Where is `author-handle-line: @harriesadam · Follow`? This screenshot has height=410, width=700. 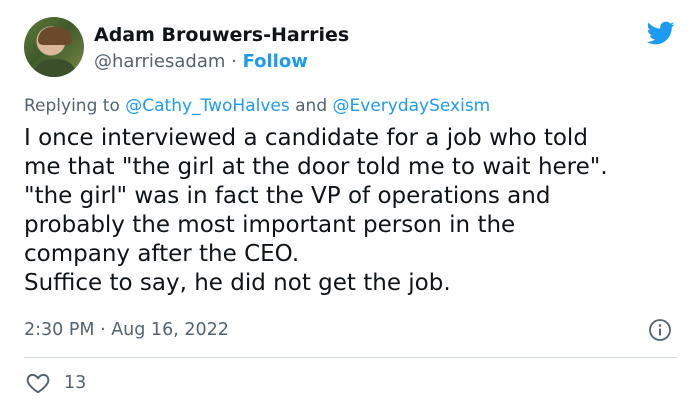 author-handle-line: @harriesadam · Follow is located at coordinates (221, 62).